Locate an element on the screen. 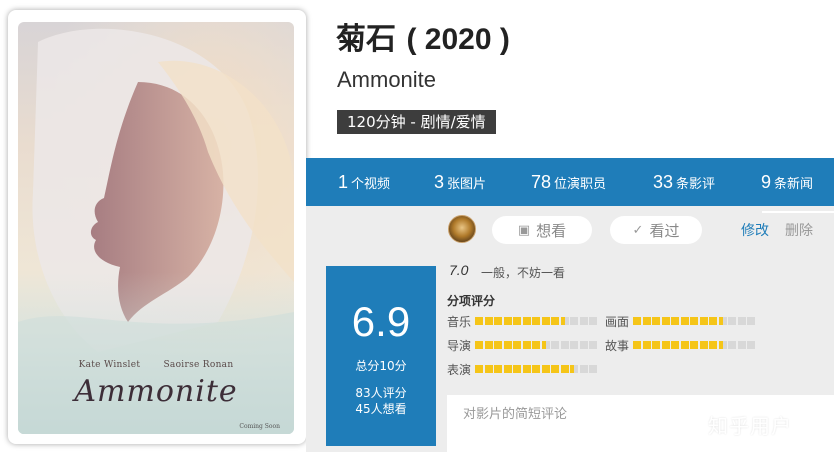  want-label: 想看 is located at coordinates (551, 230).